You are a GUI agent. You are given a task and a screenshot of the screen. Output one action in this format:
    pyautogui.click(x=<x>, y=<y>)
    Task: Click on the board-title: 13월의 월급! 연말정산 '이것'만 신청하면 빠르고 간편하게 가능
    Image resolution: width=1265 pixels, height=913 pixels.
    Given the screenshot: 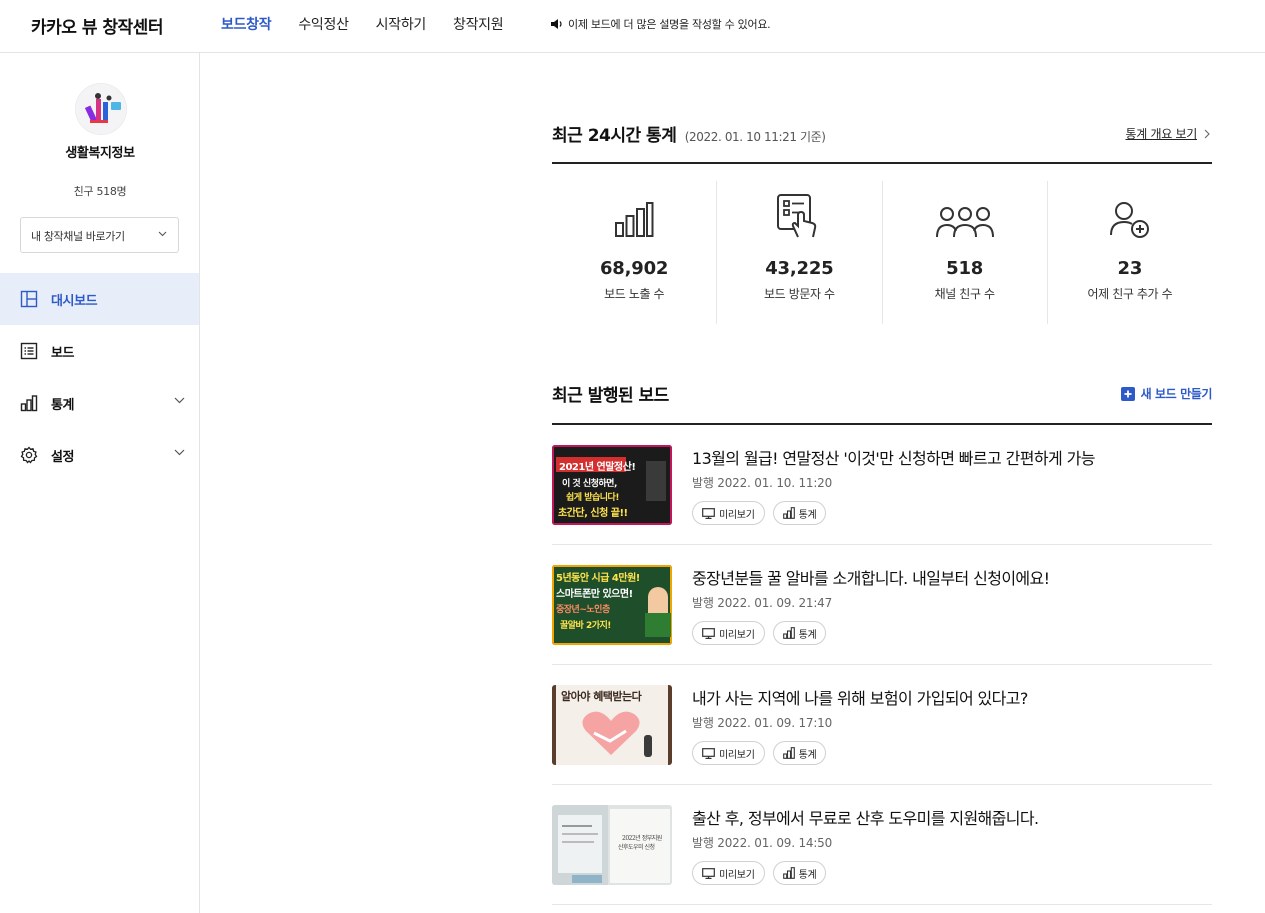 What is the action you would take?
    pyautogui.click(x=893, y=457)
    